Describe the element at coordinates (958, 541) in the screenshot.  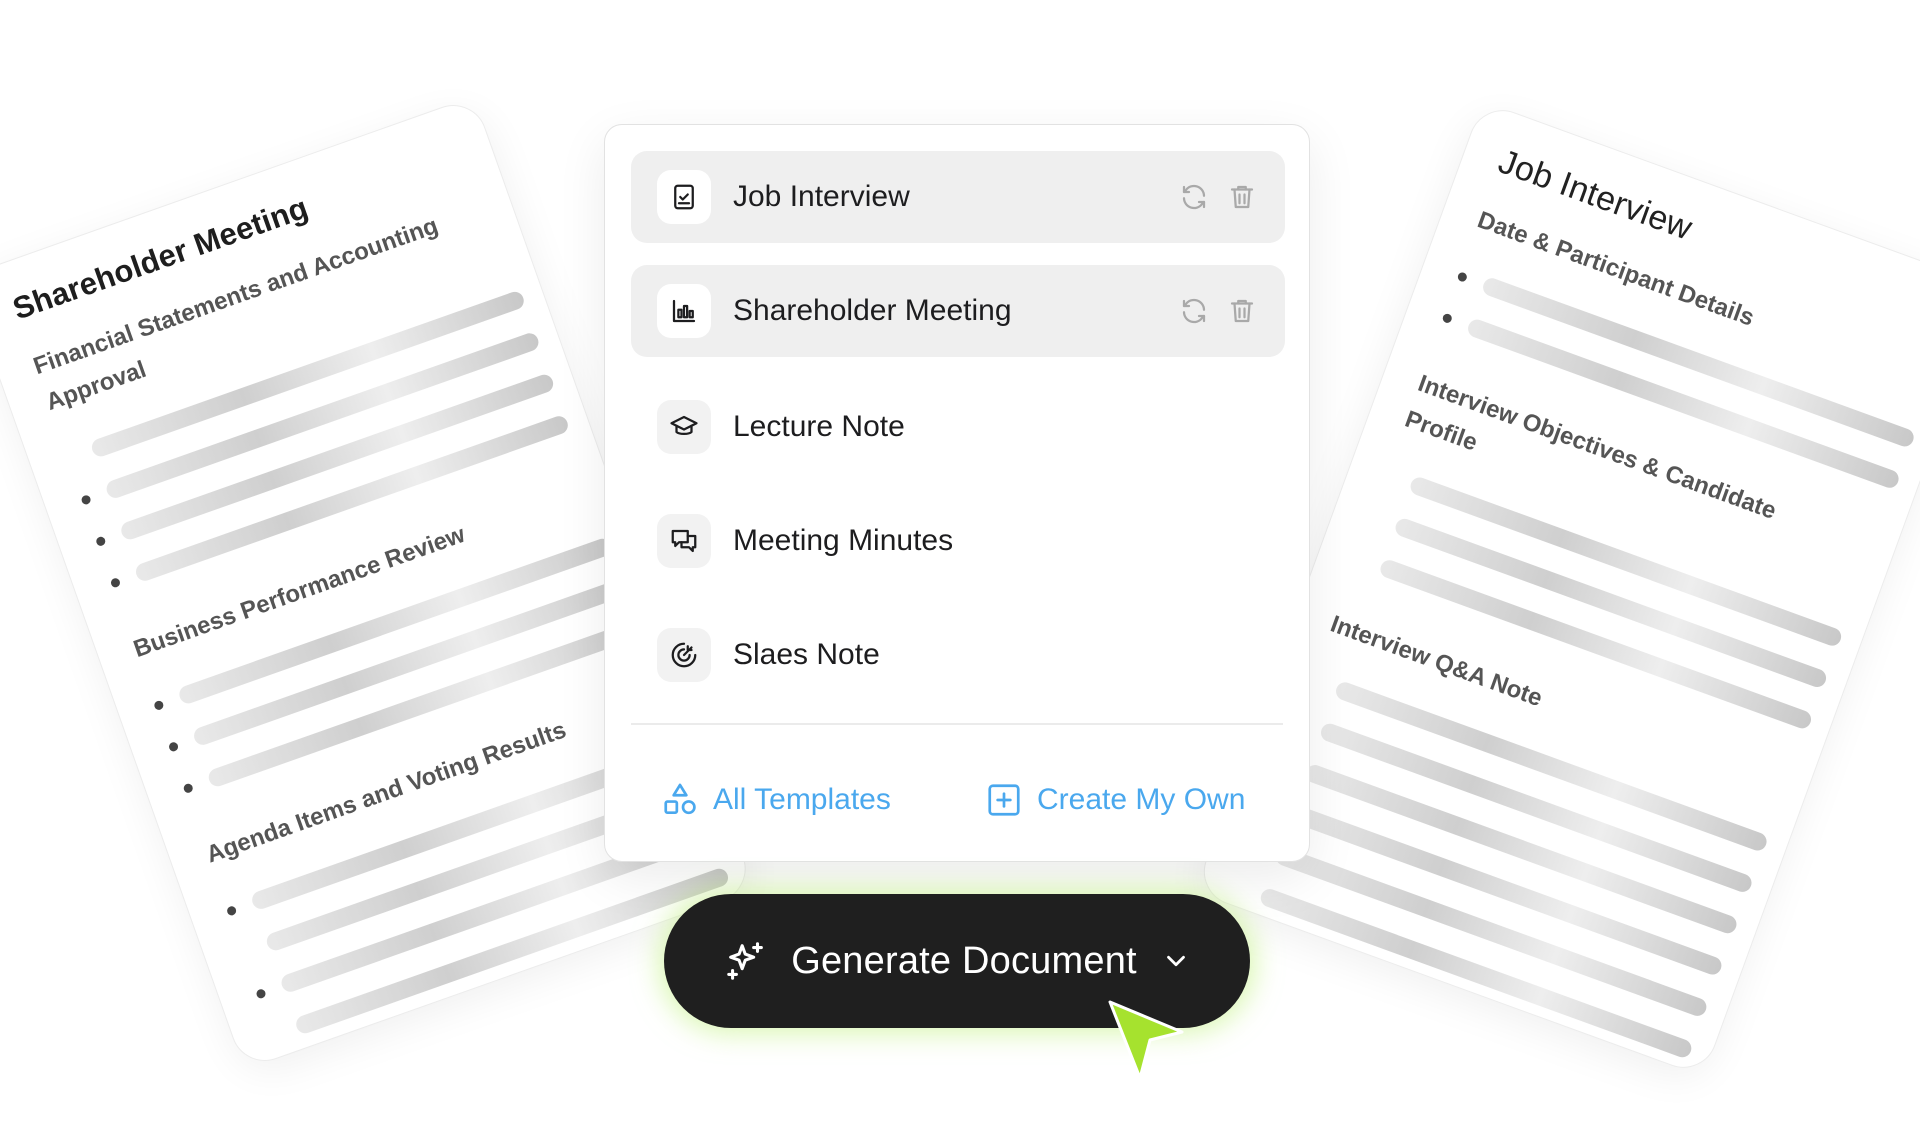
I see `template-item-meeting-minutes: Meeting Minutes` at that location.